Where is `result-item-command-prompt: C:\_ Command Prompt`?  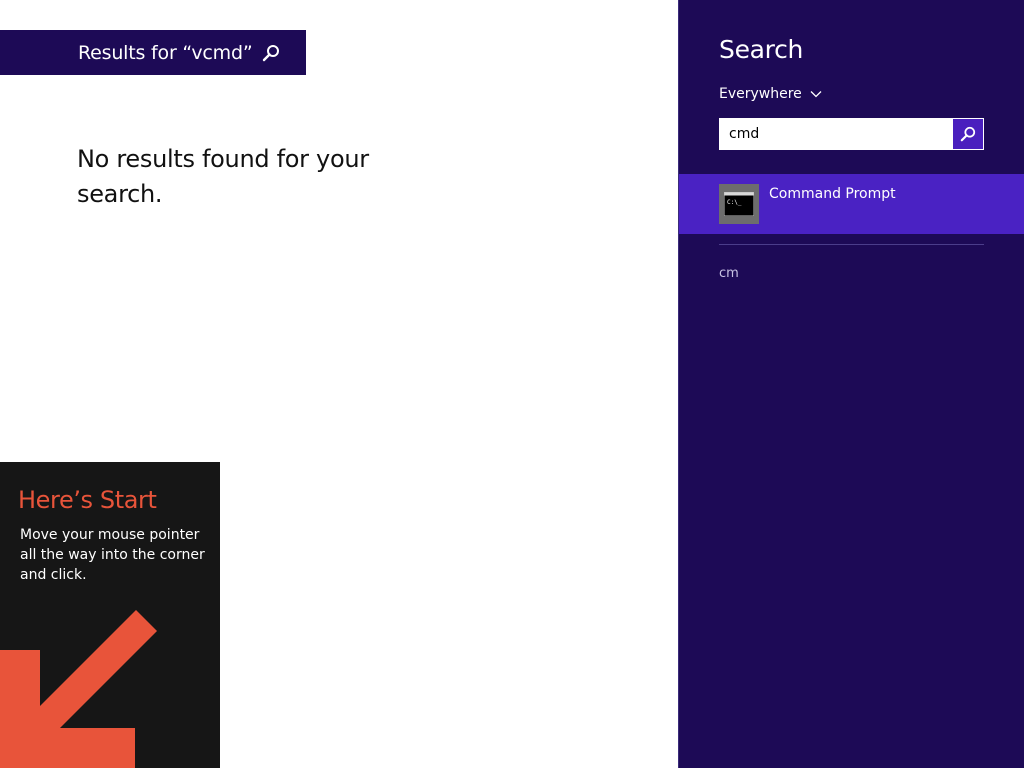 result-item-command-prompt: C:\_ Command Prompt is located at coordinates (851, 204).